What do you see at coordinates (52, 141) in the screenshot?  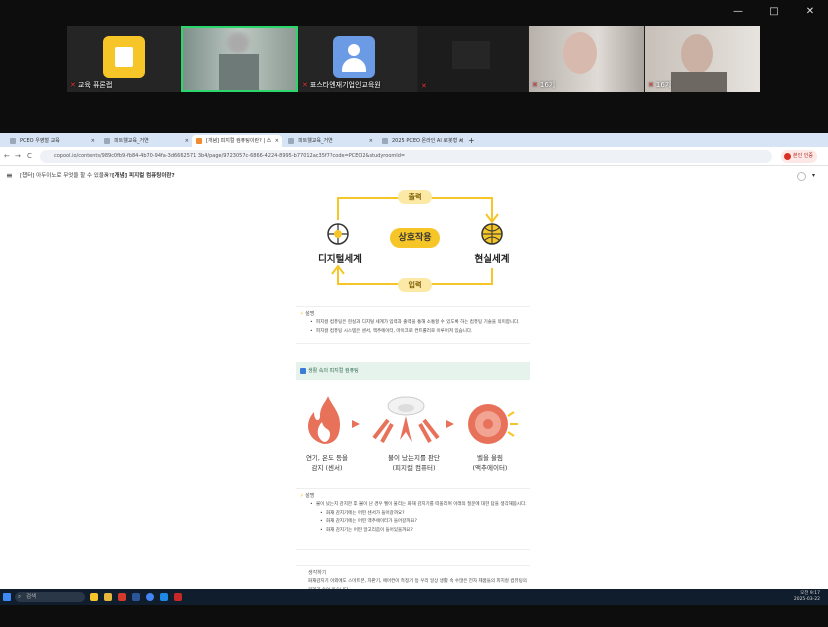 I see `tab-1: PCEO 우영철 교육 ×` at bounding box center [52, 141].